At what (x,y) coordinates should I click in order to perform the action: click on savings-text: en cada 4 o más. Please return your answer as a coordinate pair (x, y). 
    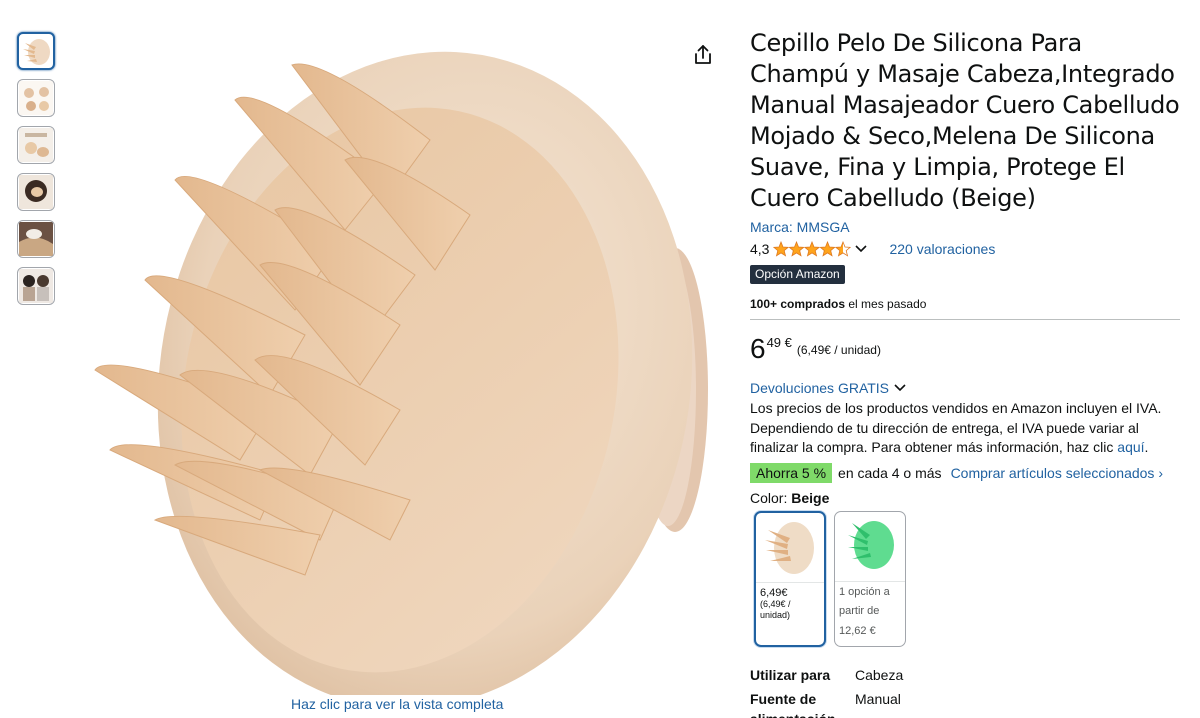
    Looking at the image, I should click on (890, 472).